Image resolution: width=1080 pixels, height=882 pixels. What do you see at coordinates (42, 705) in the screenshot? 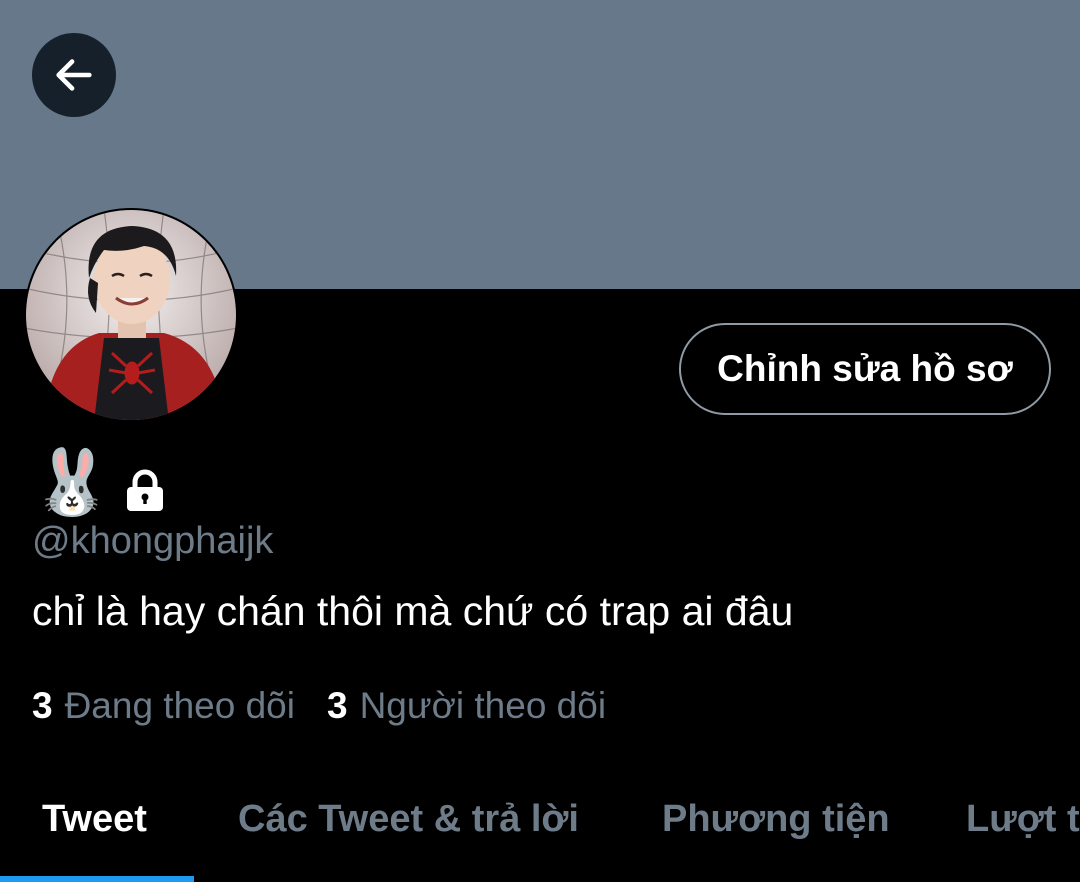
I see `following-count: 3` at bounding box center [42, 705].